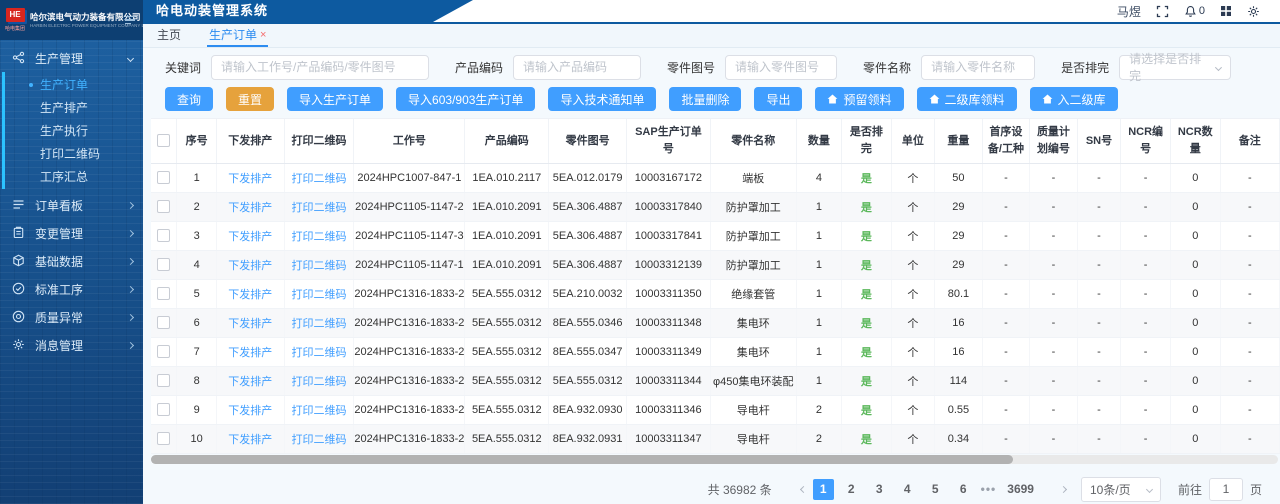 Image resolution: width=1280 pixels, height=504 pixels. What do you see at coordinates (71, 289) in the screenshot?
I see `sidebar-item-standard-process: 标准工序` at bounding box center [71, 289].